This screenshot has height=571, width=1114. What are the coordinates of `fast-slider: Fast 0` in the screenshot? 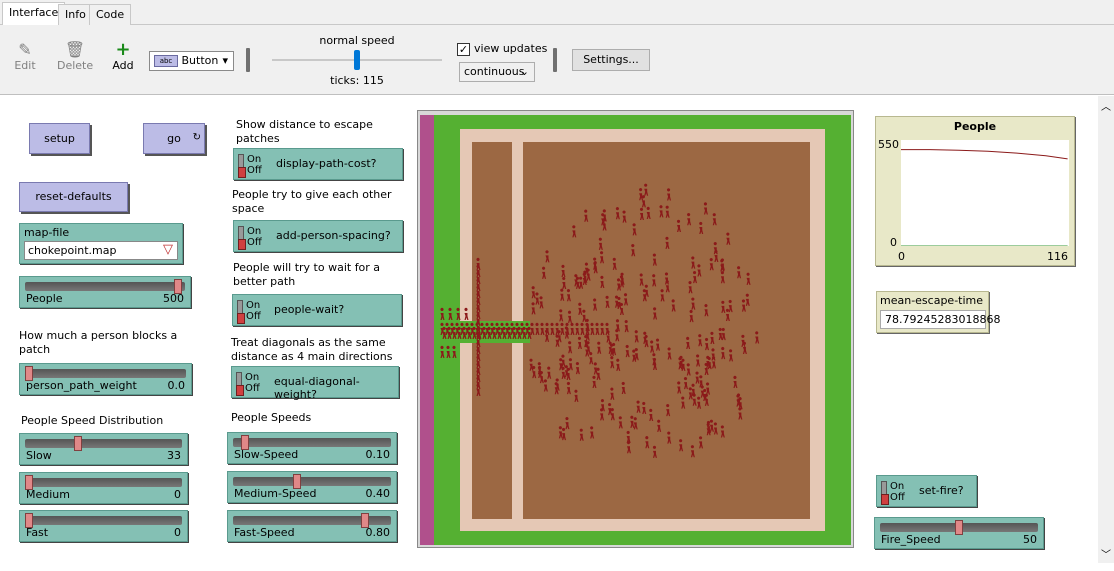 It's located at (103, 526).